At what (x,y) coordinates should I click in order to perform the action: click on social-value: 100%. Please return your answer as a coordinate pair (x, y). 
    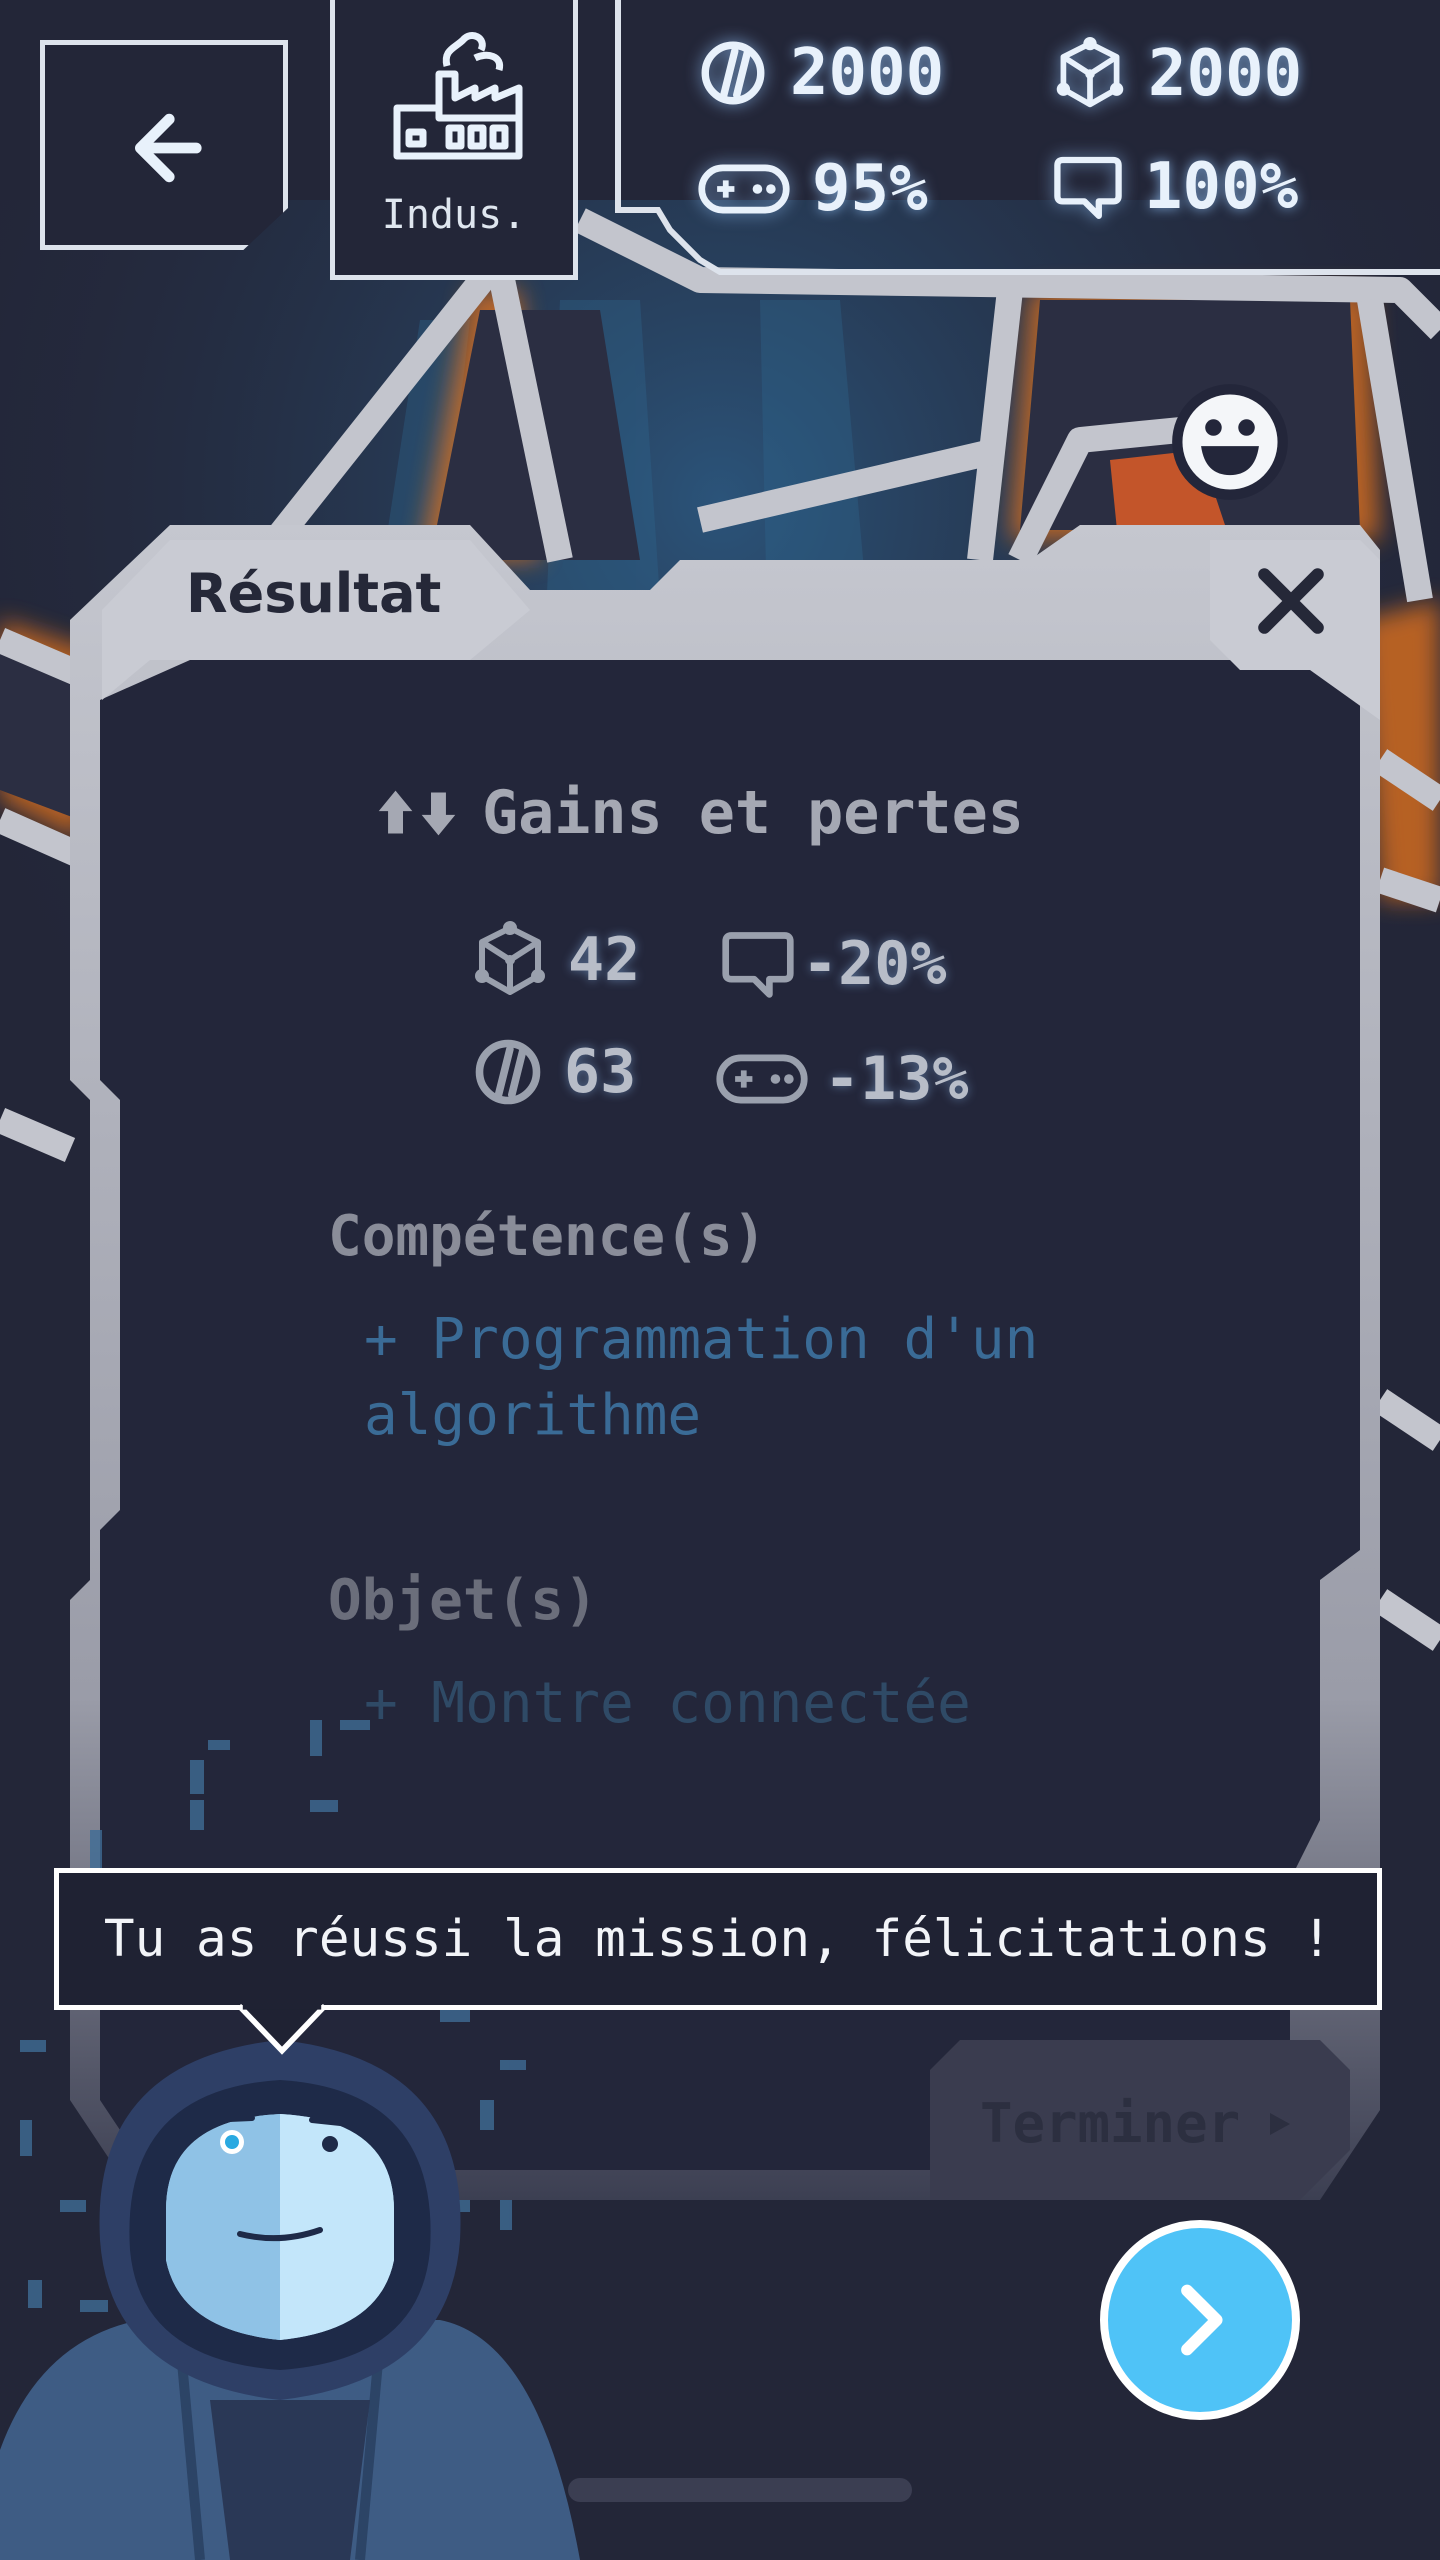
    Looking at the image, I should click on (1221, 187).